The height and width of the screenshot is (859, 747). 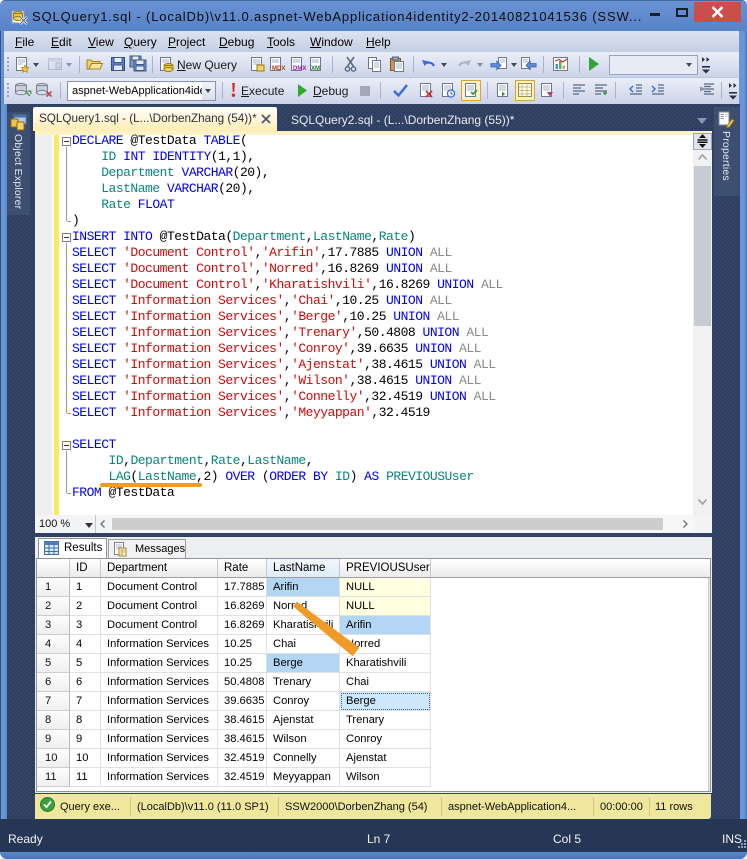 What do you see at coordinates (315, 69) in the screenshot?
I see `svg-text: XM` at bounding box center [315, 69].